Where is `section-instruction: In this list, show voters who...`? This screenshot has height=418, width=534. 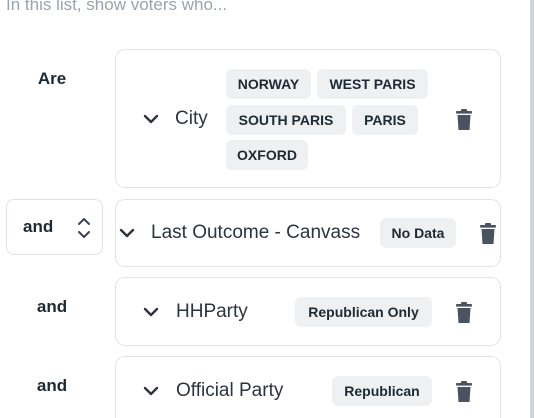
section-instruction: In this list, show voters who... is located at coordinates (117, 7).